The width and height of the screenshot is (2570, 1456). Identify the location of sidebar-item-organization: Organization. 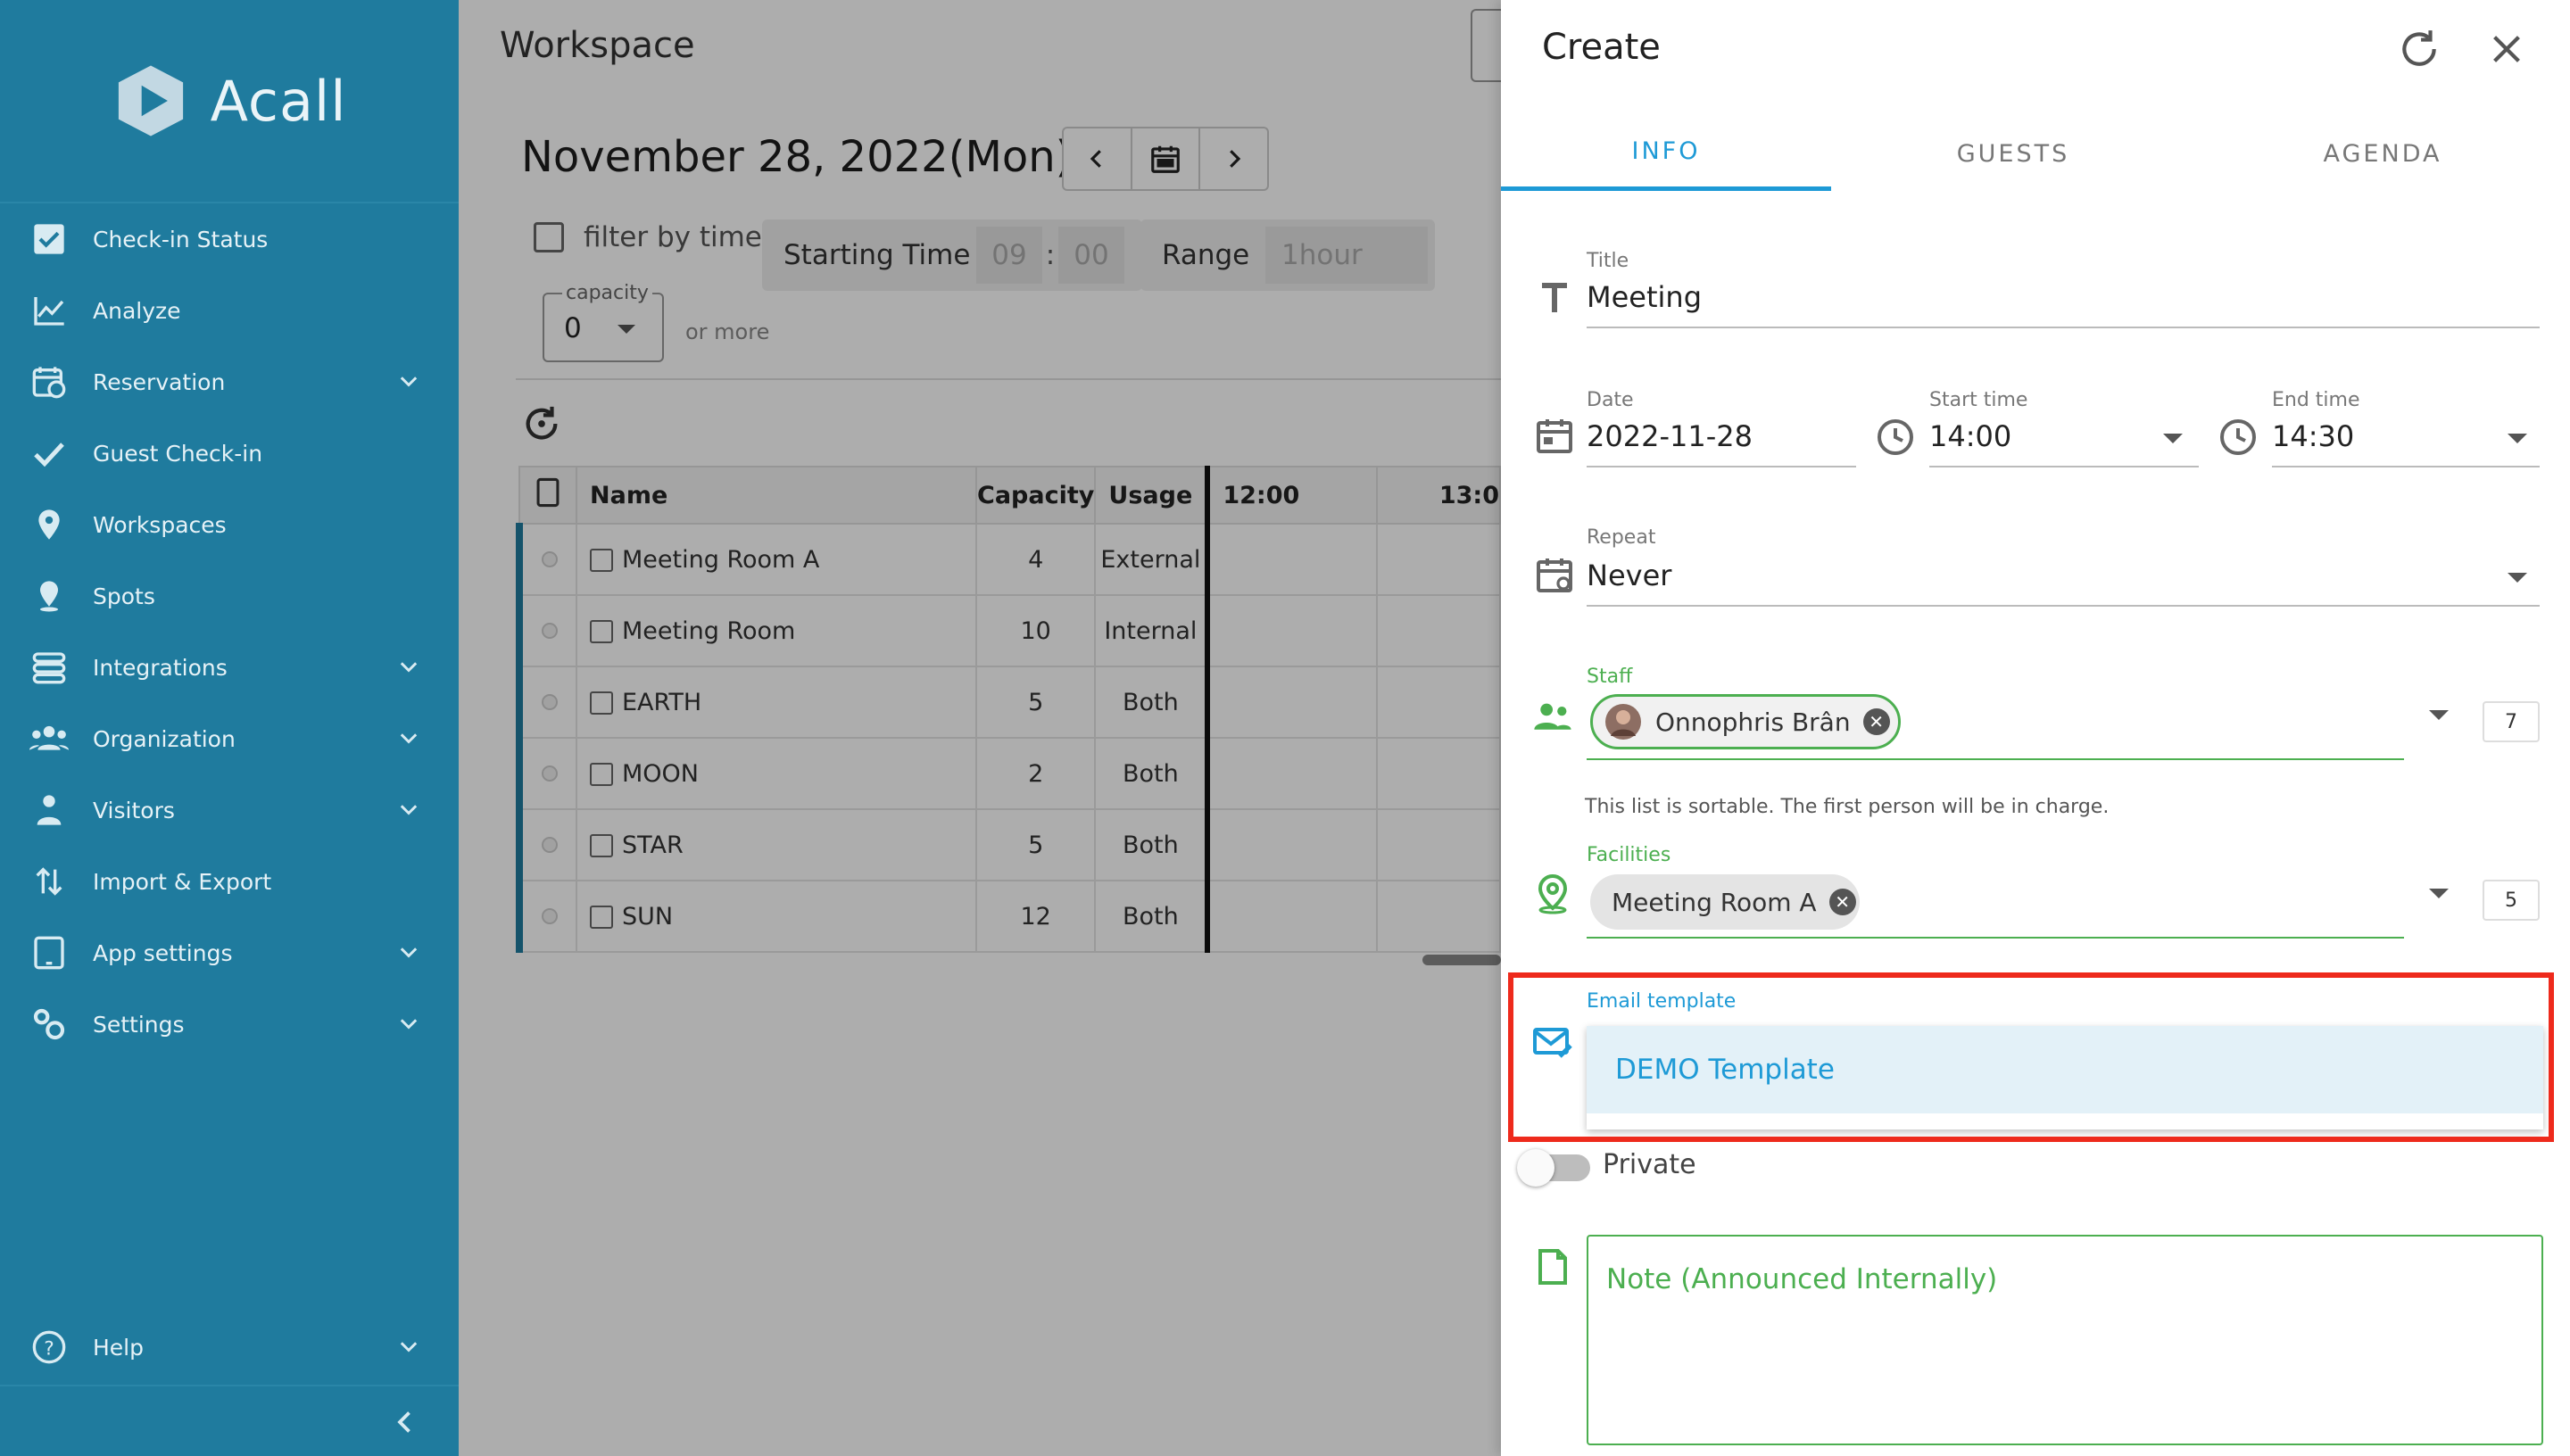
(229, 739).